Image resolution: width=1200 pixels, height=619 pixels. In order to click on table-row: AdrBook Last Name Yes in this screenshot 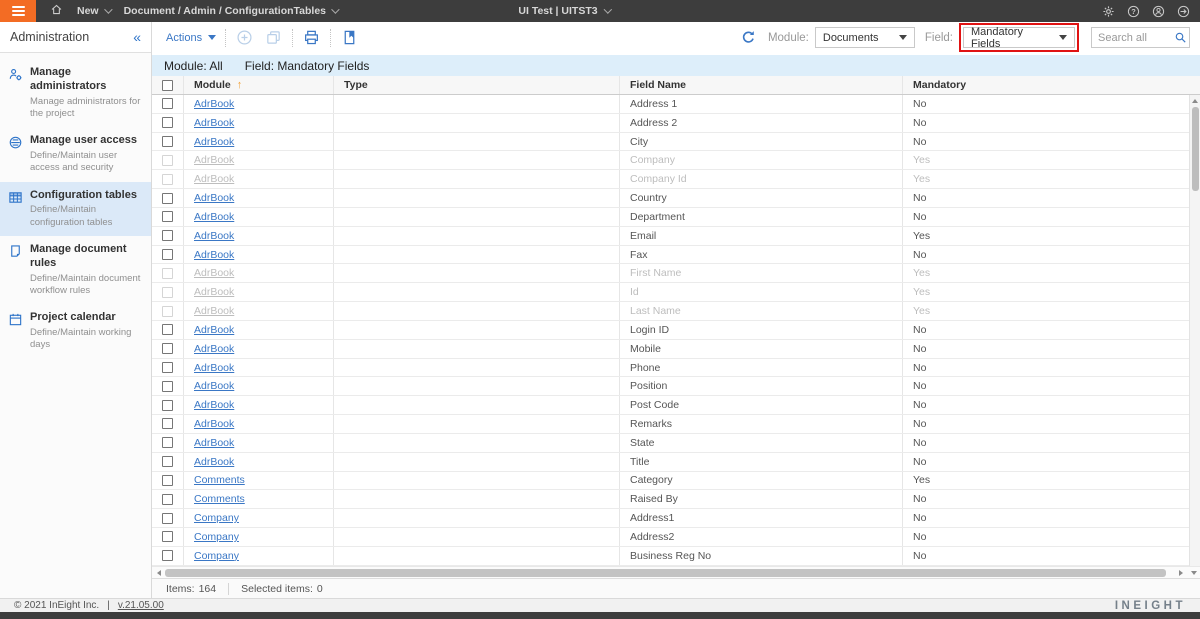, I will do `click(670, 311)`.